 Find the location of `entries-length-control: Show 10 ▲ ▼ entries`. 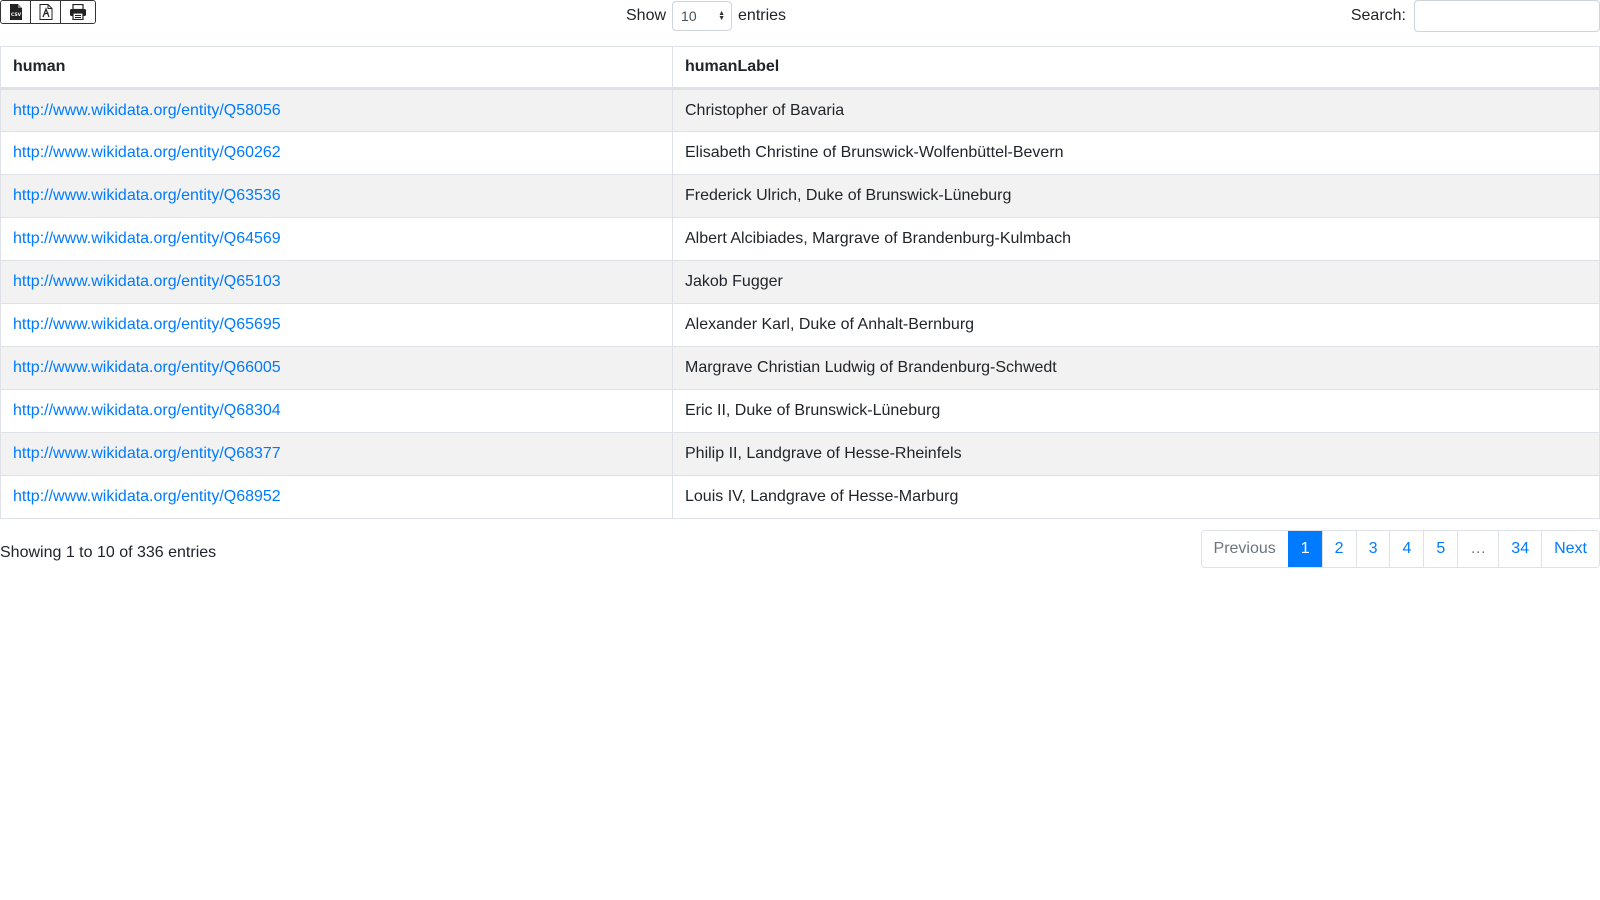

entries-length-control: Show 10 ▲ ▼ entries is located at coordinates (706, 16).